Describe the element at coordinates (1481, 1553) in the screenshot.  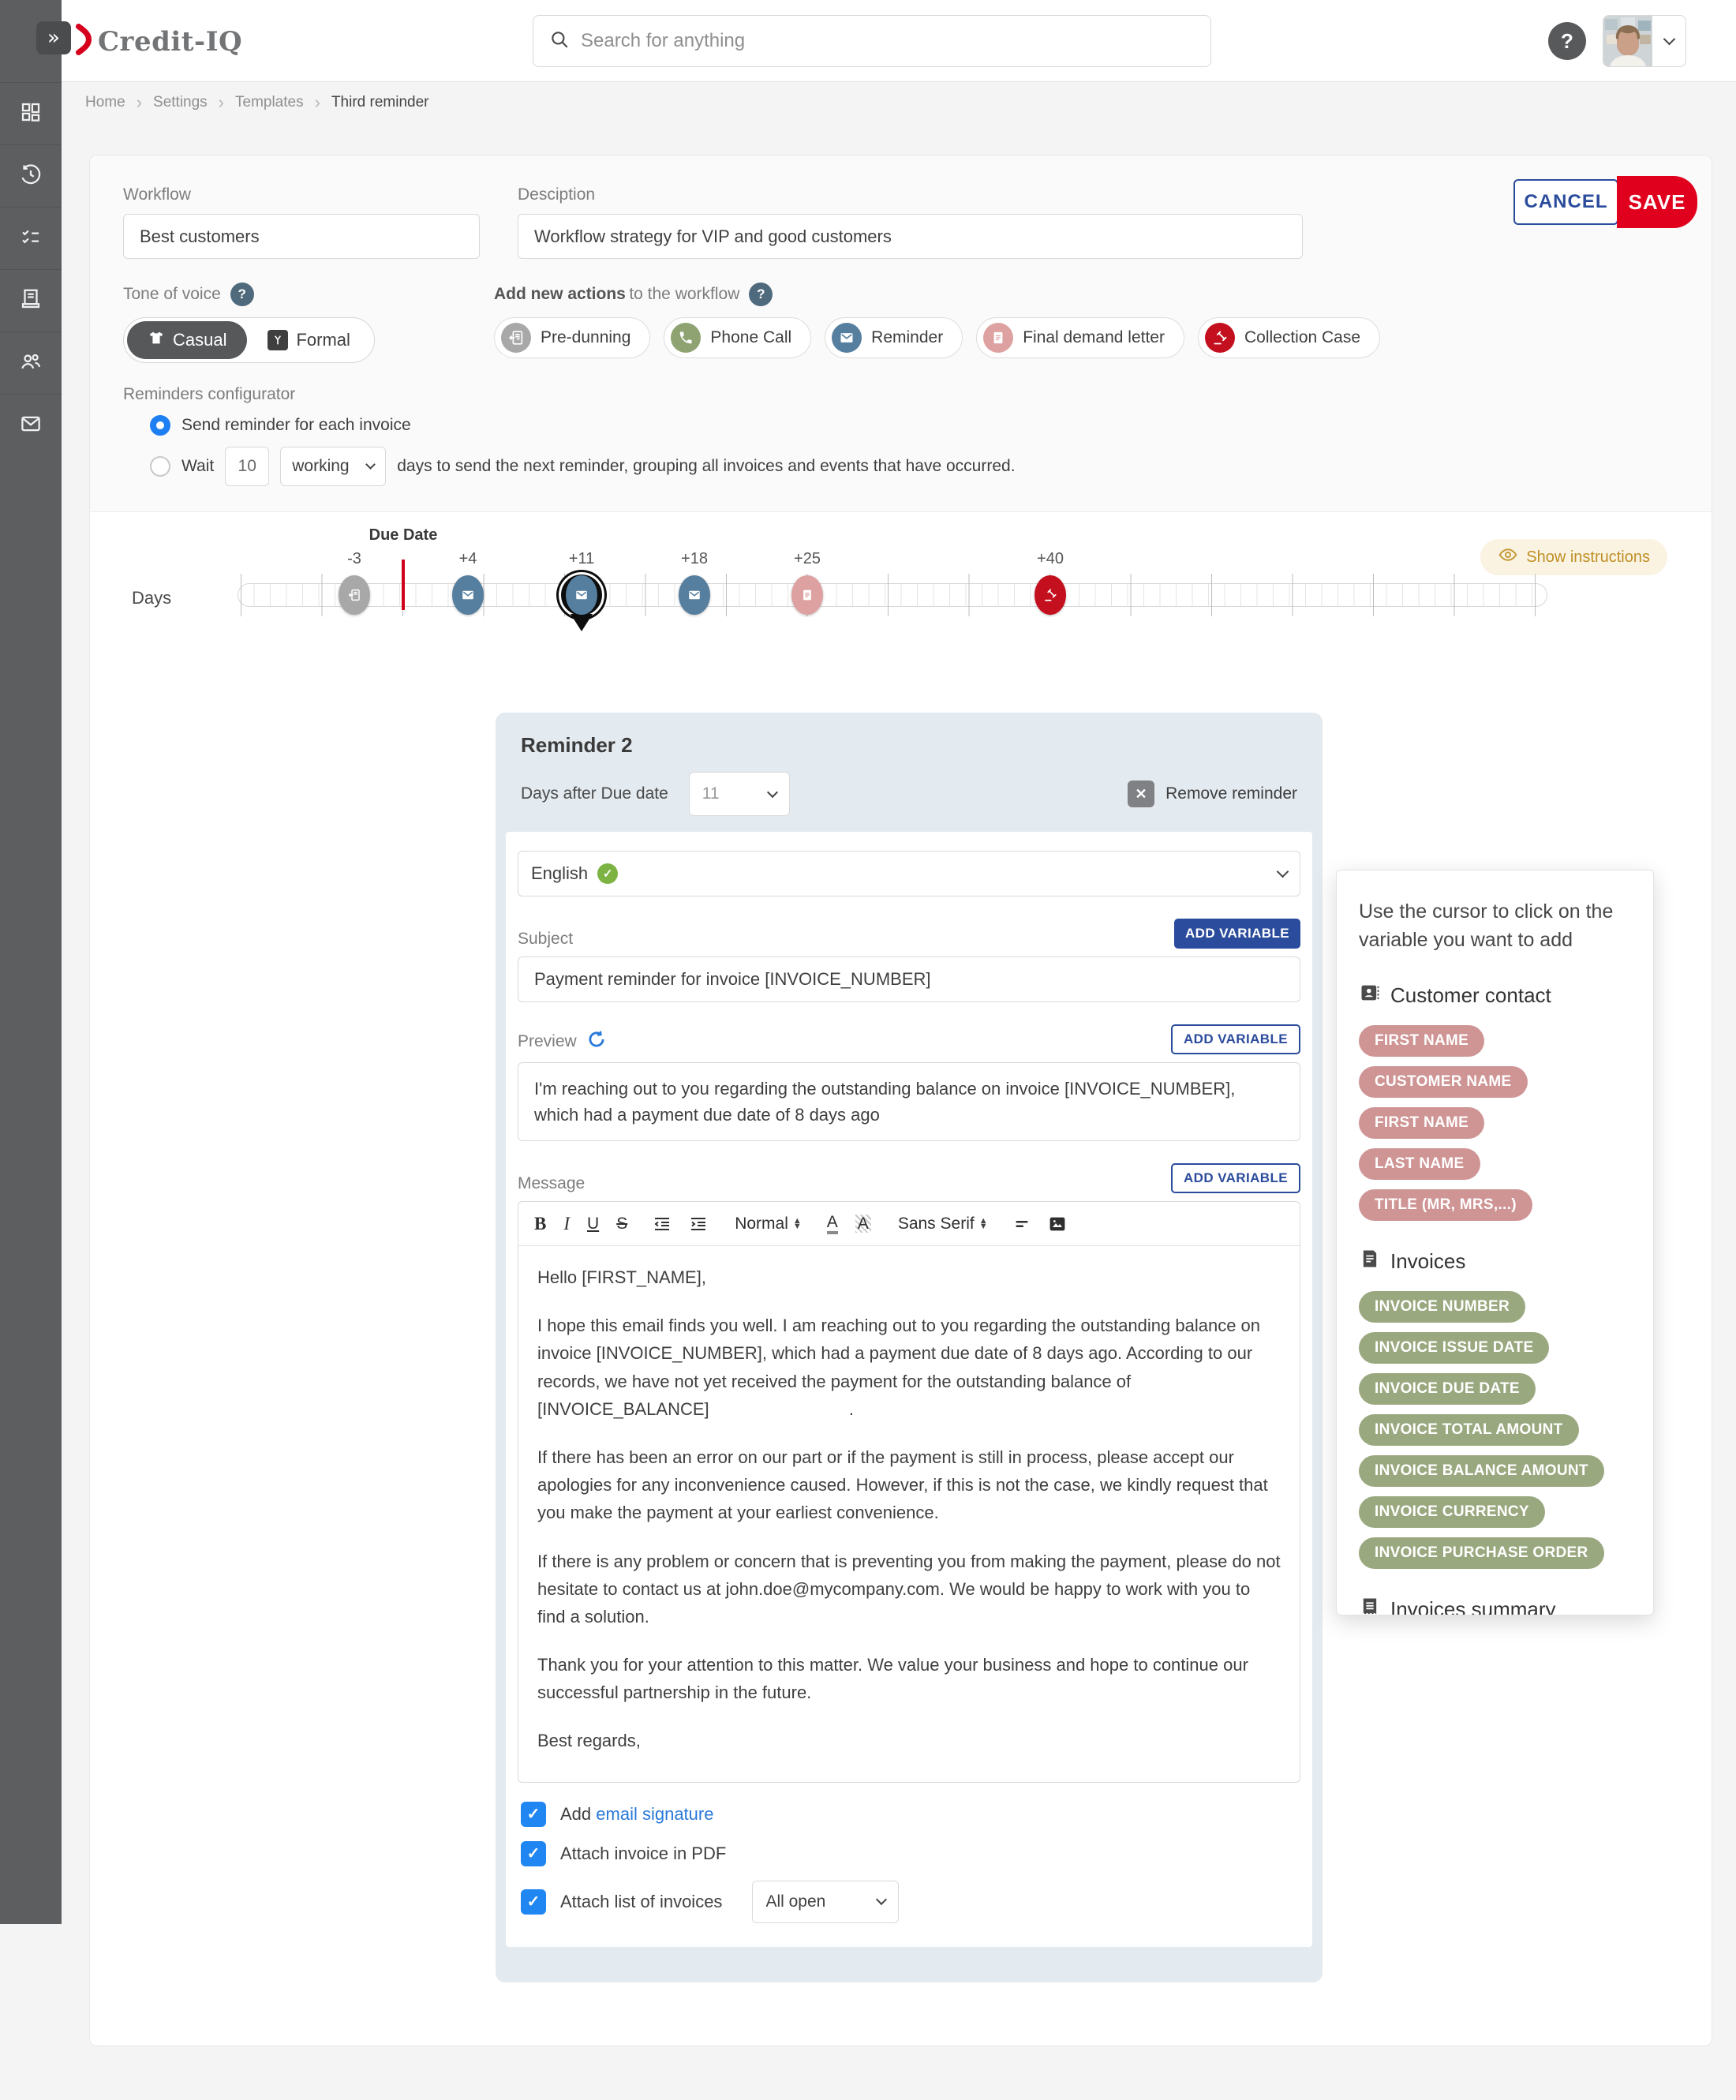
I see `variable-pill: INVOICE PURCHASE ORDER` at that location.